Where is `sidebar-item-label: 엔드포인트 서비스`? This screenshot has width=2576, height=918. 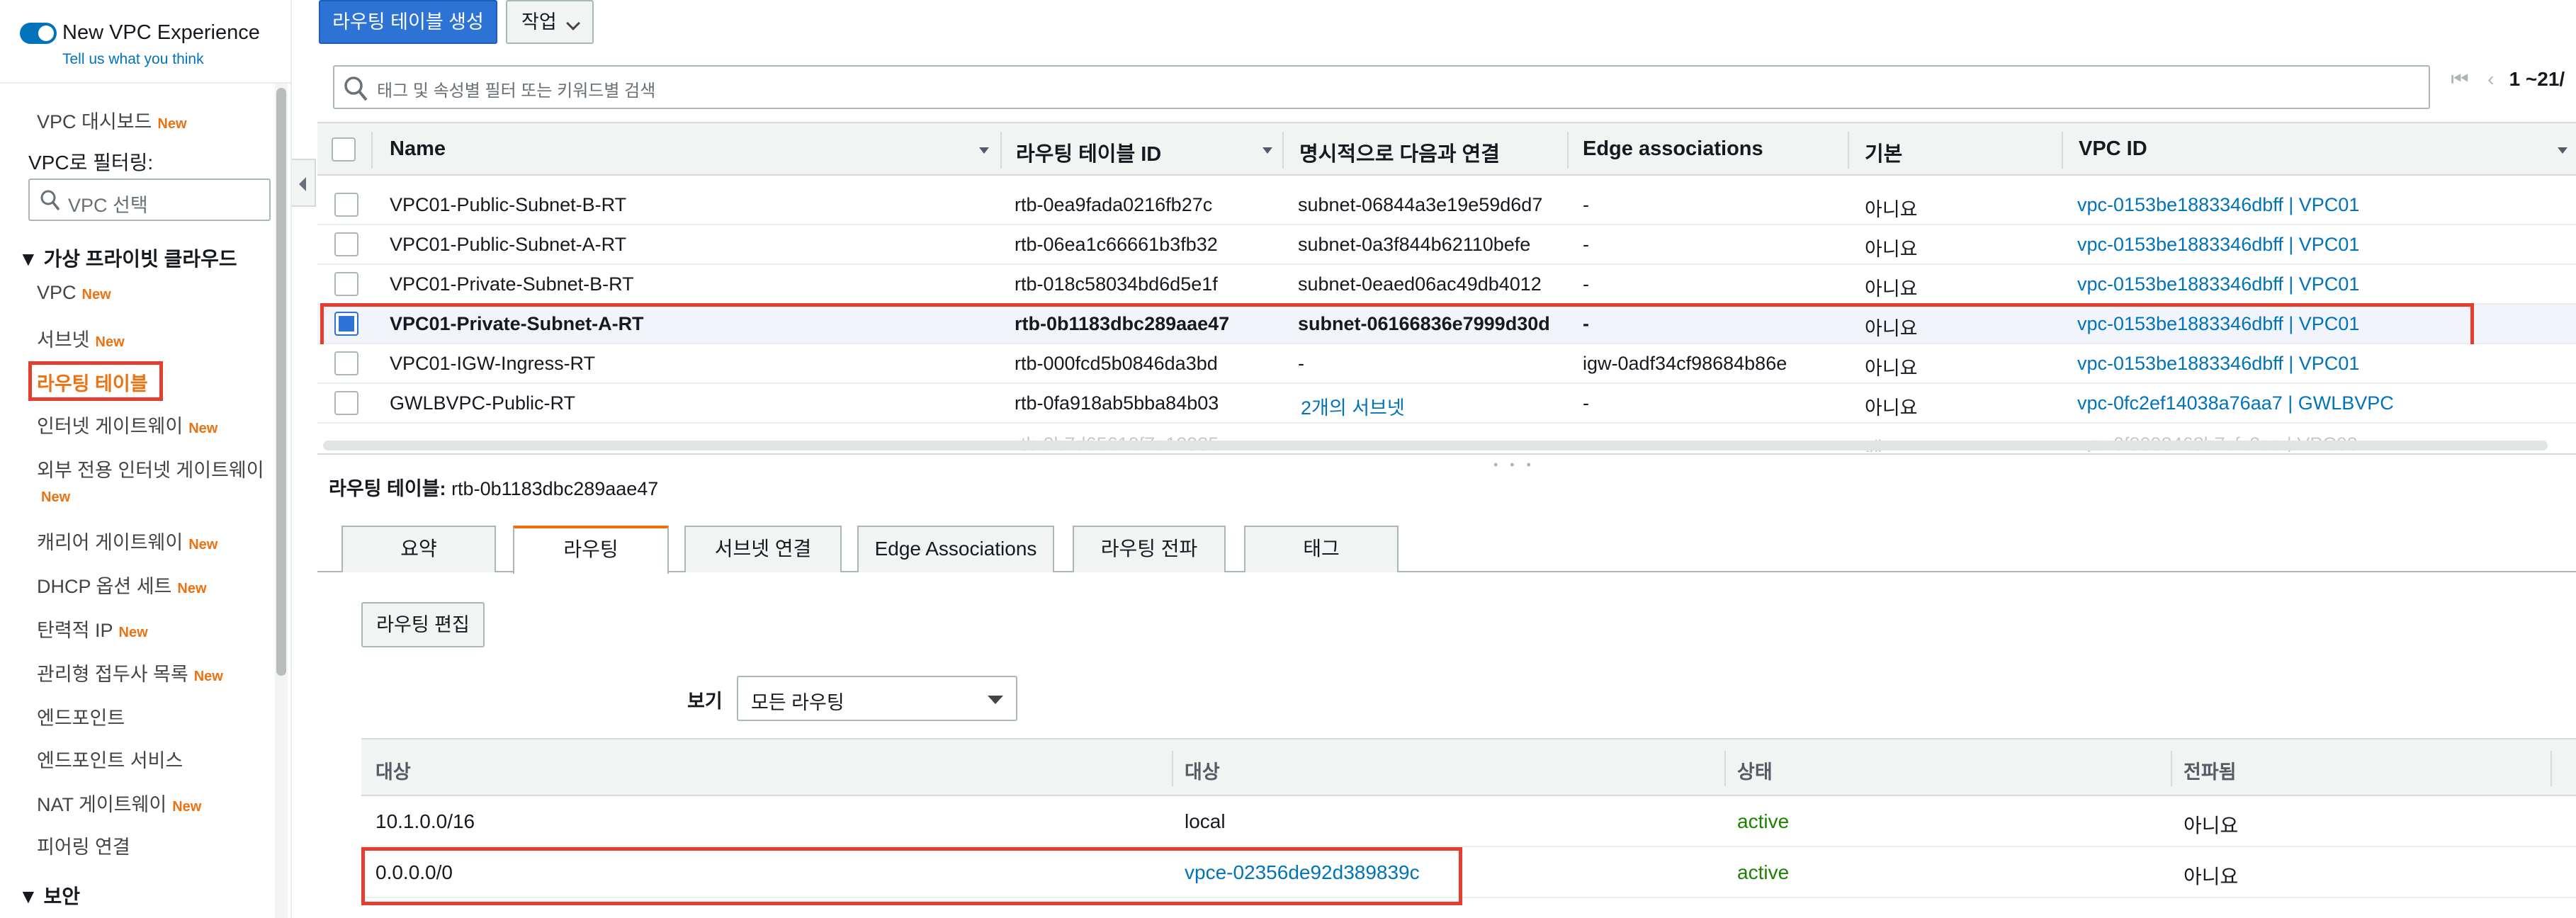
sidebar-item-label: 엔드포인트 서비스 is located at coordinates (110, 761).